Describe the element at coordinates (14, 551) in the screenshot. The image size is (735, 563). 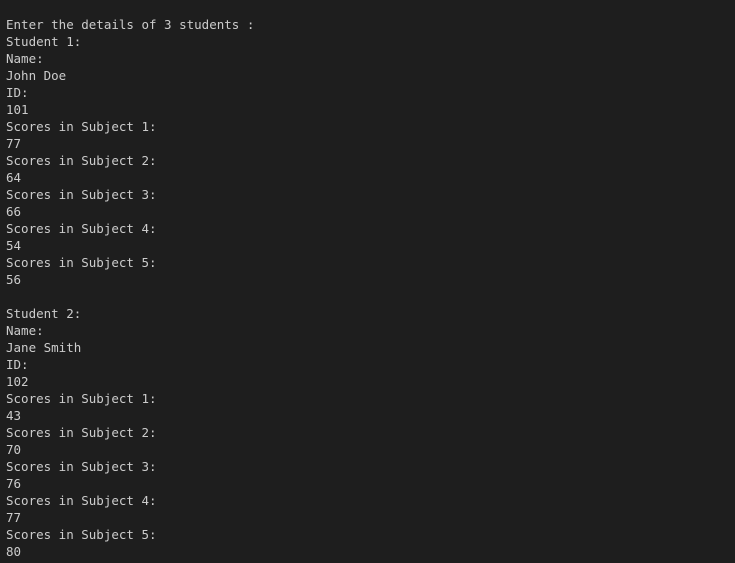
I see `subject-score: 80` at that location.